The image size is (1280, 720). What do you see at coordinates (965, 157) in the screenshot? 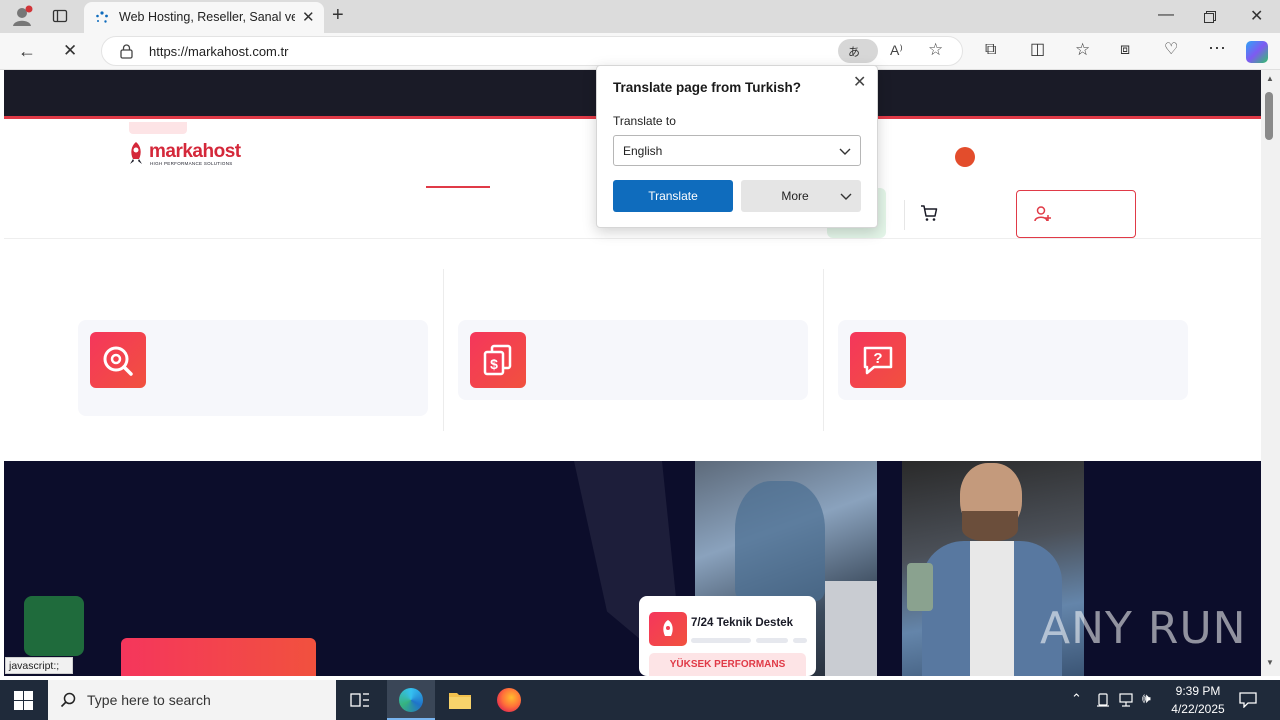
I see `language-flag-icon` at bounding box center [965, 157].